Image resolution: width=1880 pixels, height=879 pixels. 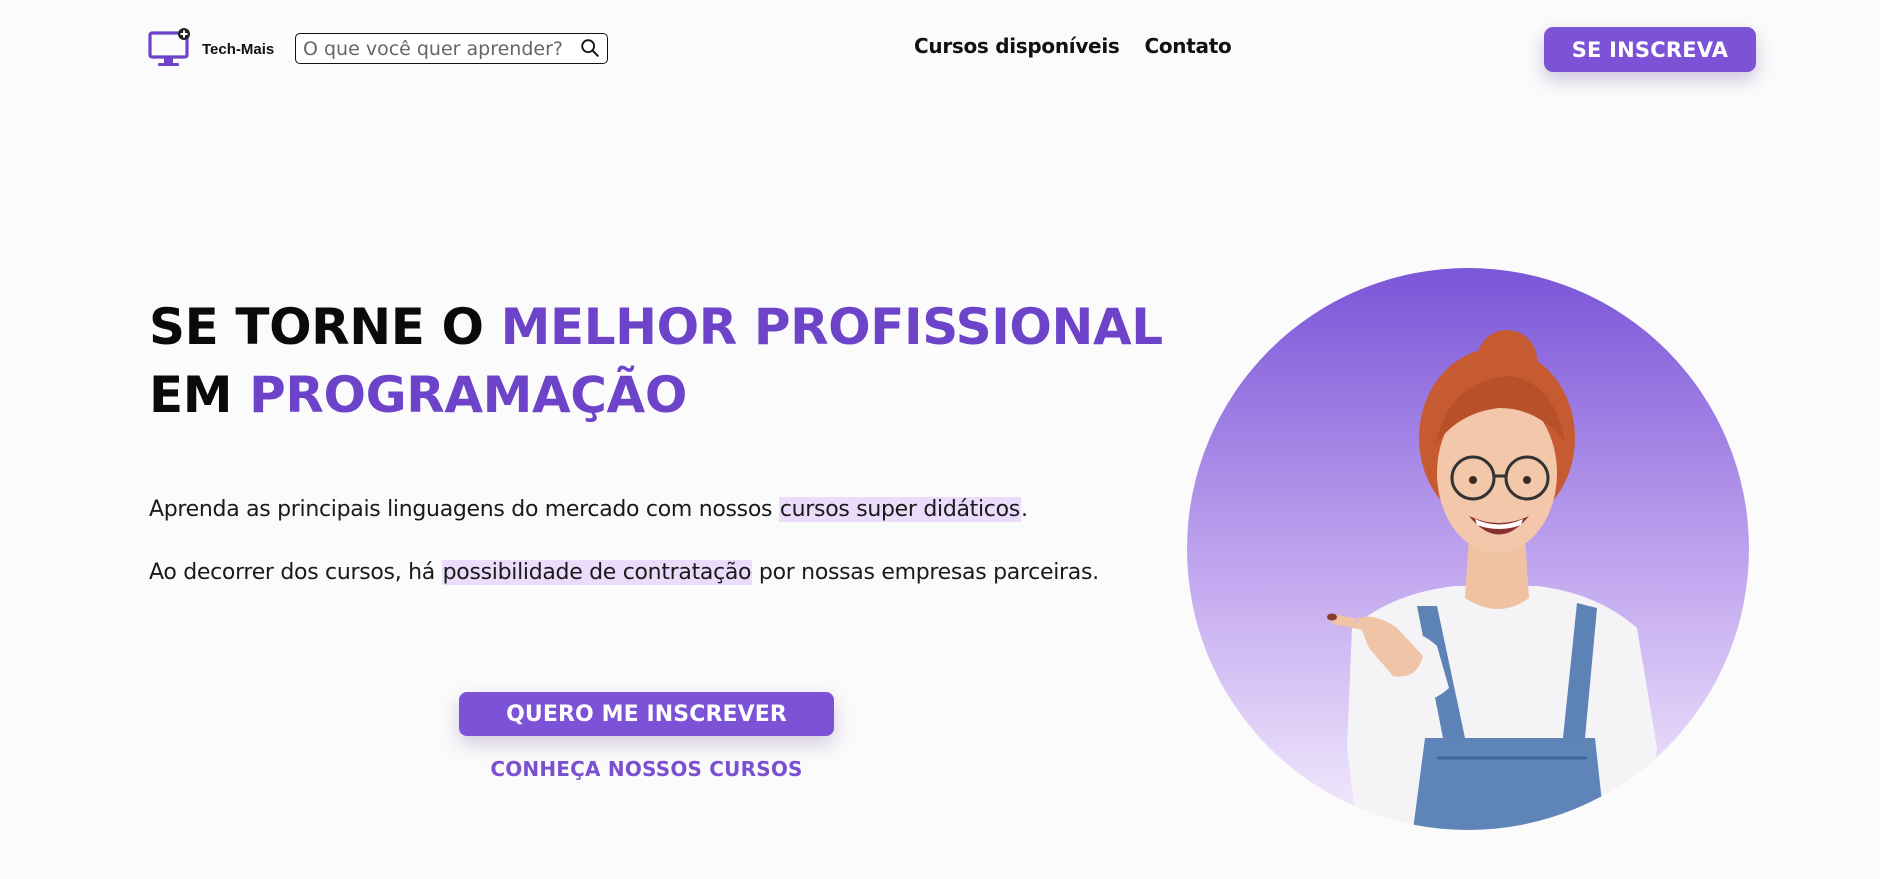 I want to click on brand-logo: Tech-Mais, so click(x=211, y=49).